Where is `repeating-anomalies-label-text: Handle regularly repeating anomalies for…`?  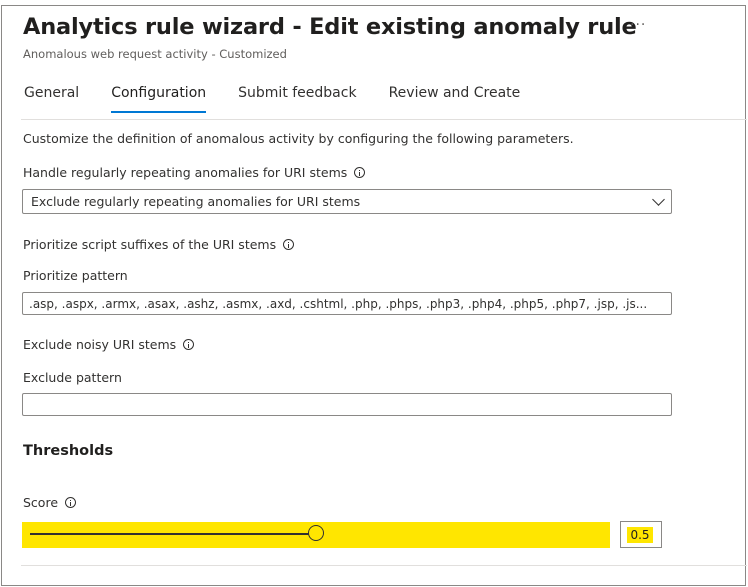
repeating-anomalies-label-text: Handle regularly repeating anomalies for… is located at coordinates (185, 172).